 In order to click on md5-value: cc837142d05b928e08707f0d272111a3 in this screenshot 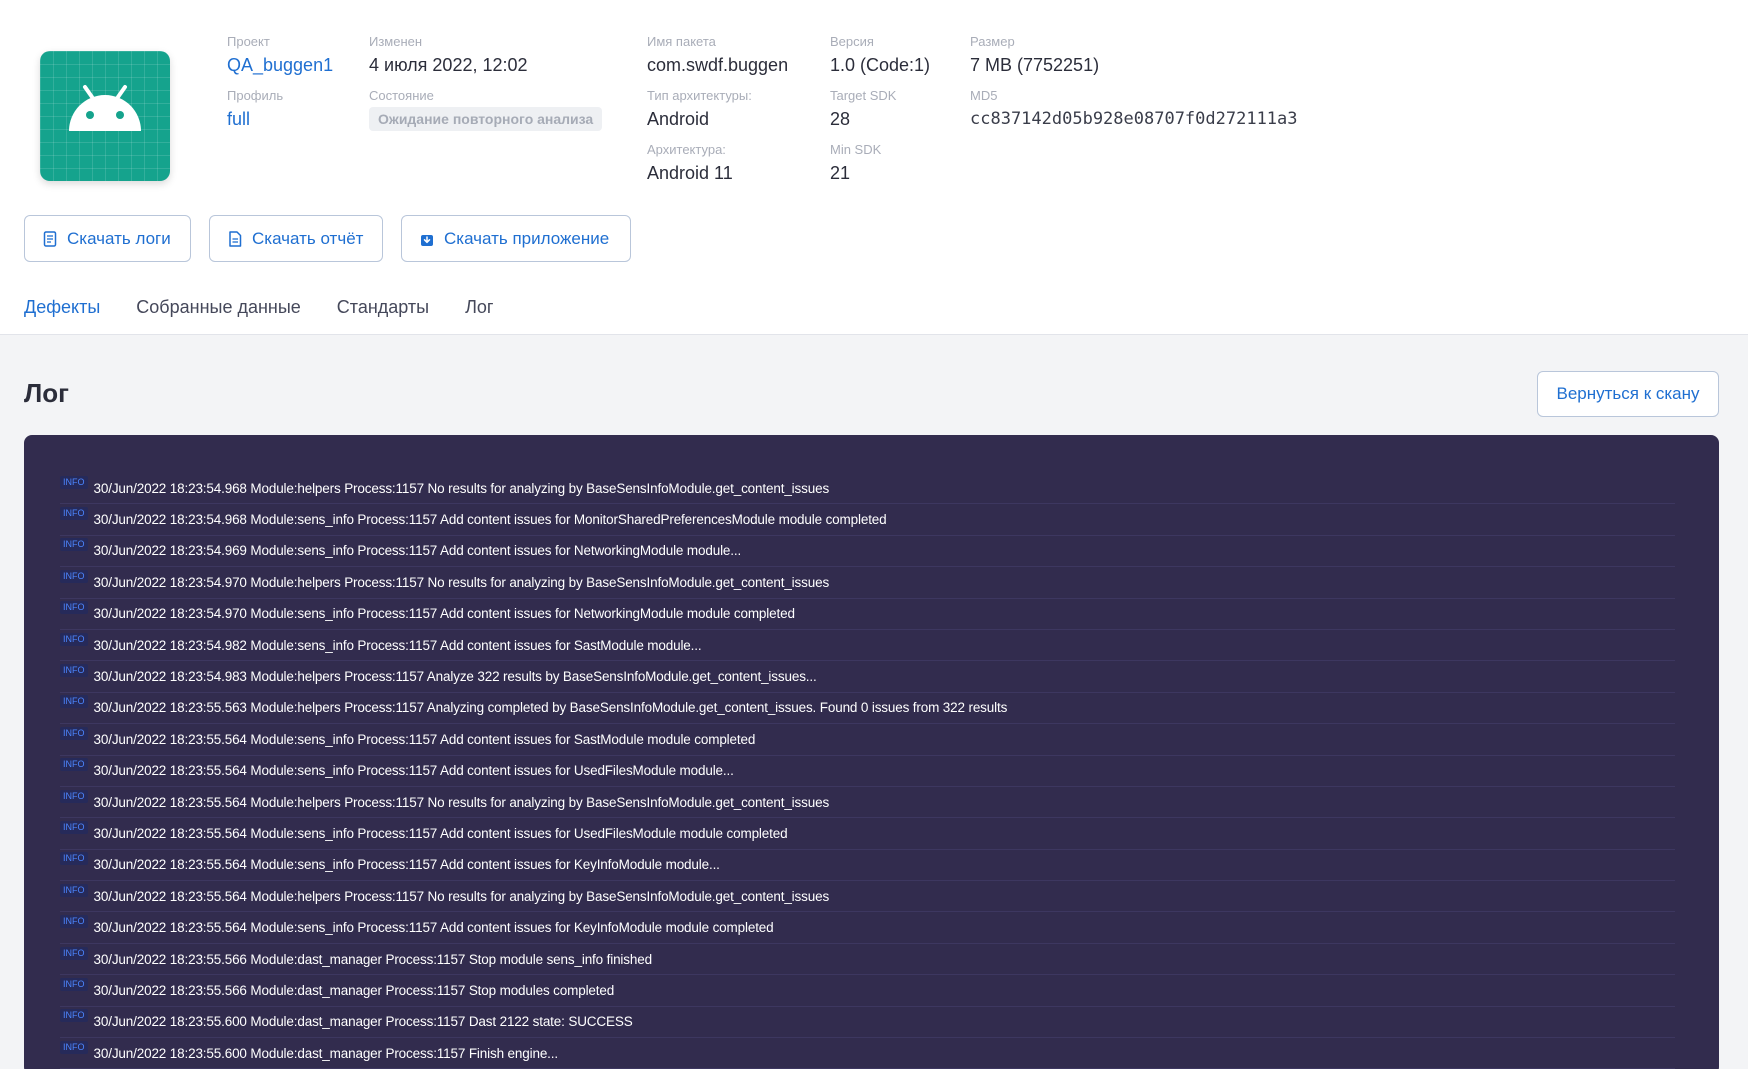, I will do `click(1134, 119)`.